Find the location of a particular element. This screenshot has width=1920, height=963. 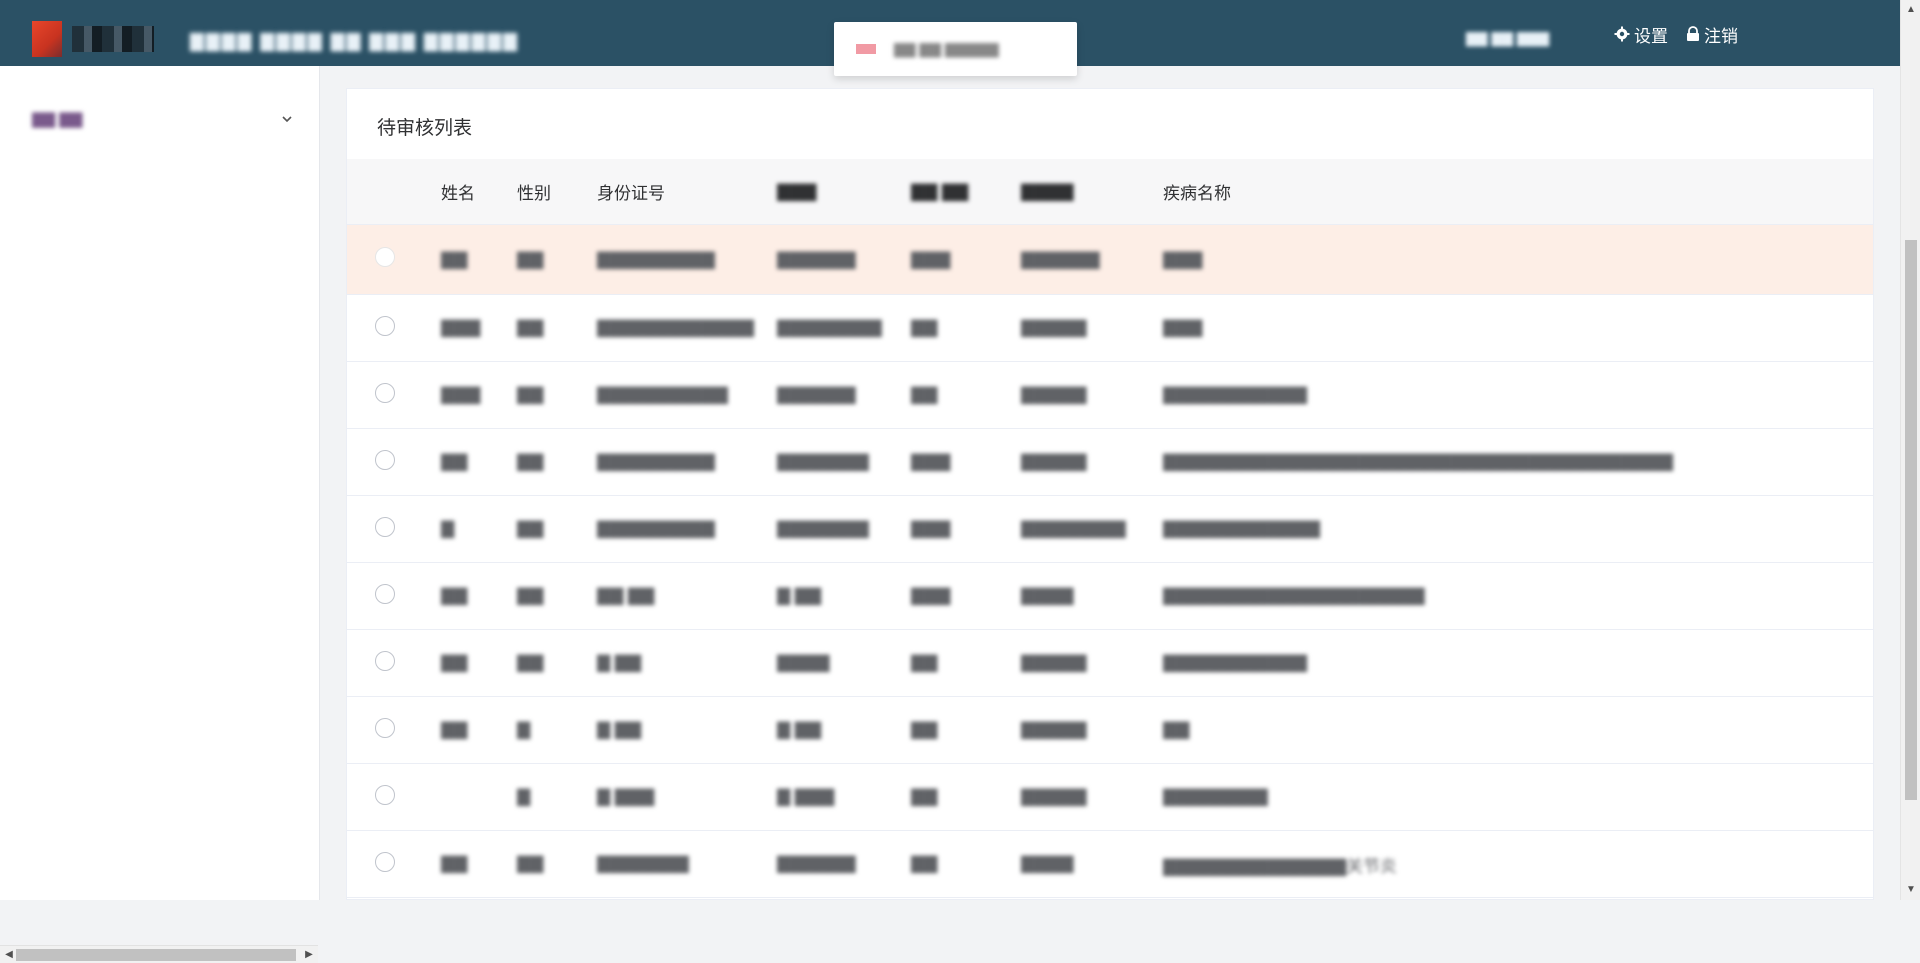

cell-4: ▇ ▇▇▇ is located at coordinates (806, 796).